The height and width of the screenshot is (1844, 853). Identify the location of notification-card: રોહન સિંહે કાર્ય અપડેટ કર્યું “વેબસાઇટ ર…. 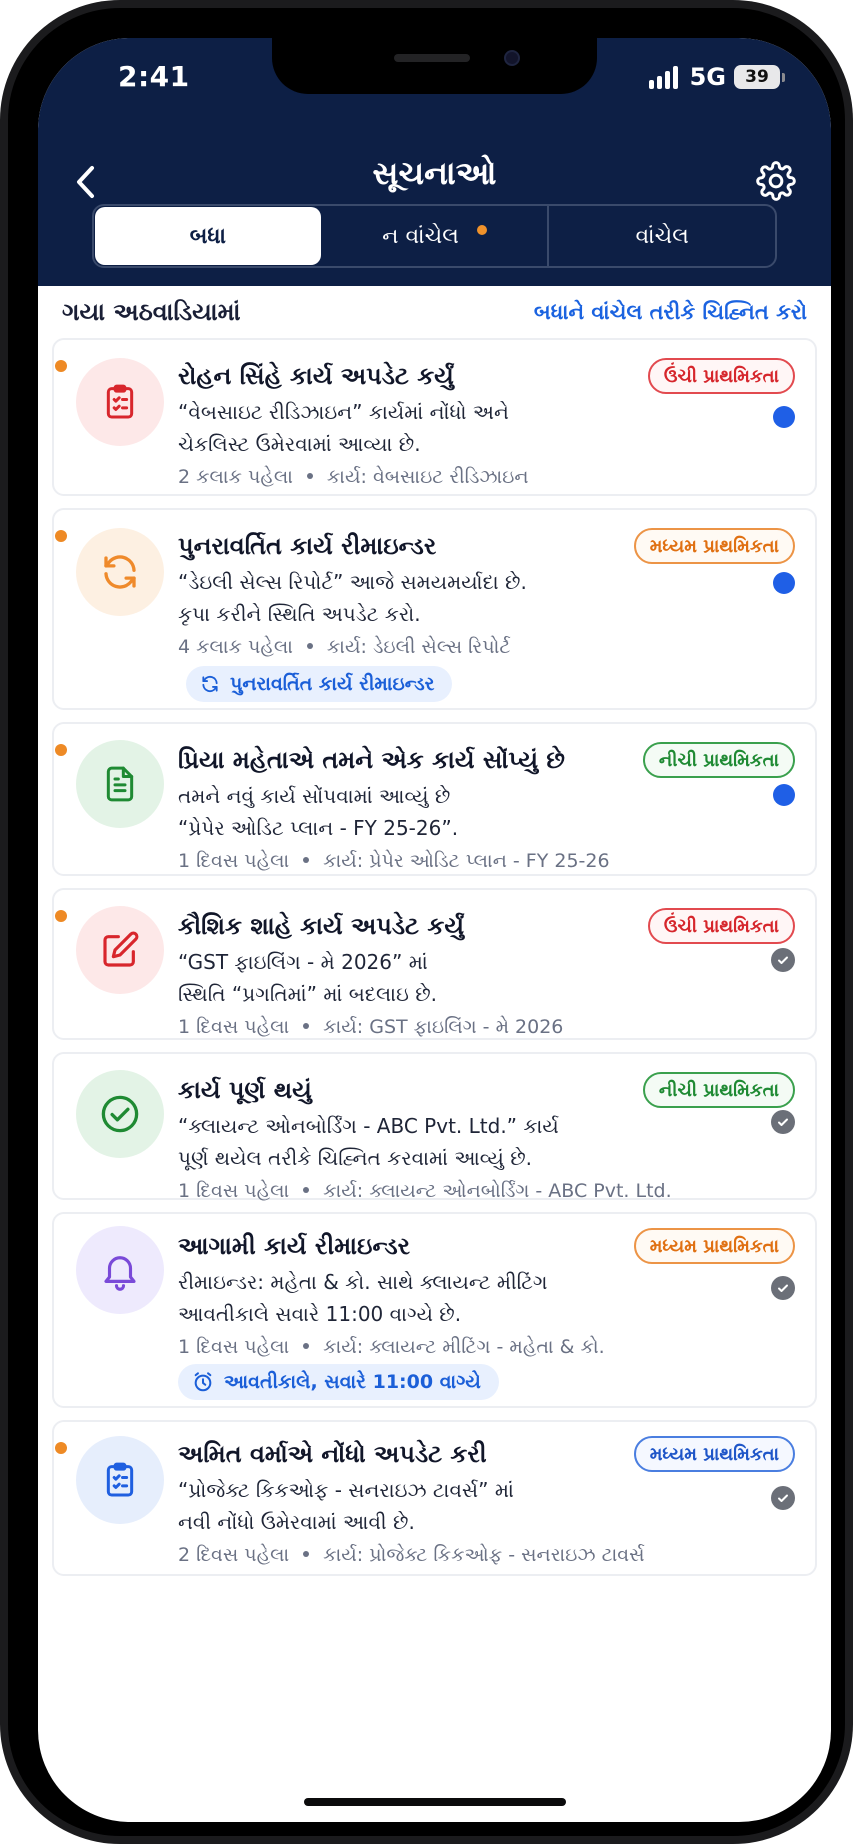
(434, 417).